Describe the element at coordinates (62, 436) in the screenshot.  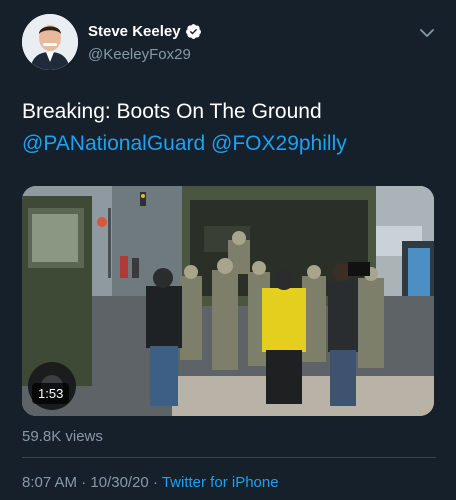
I see `view-count: 59.8K views` at that location.